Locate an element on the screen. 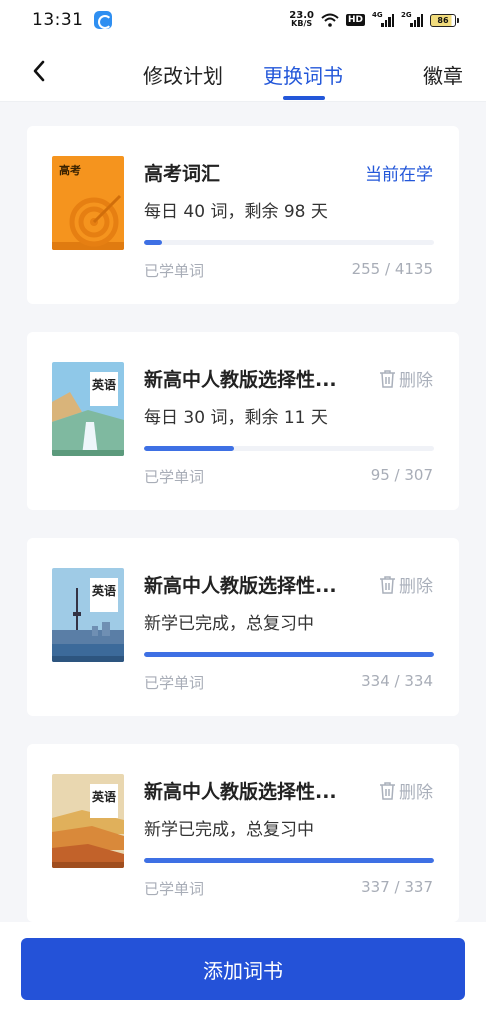 The image size is (486, 1020). signal-icon-2g: 2G is located at coordinates (412, 19).